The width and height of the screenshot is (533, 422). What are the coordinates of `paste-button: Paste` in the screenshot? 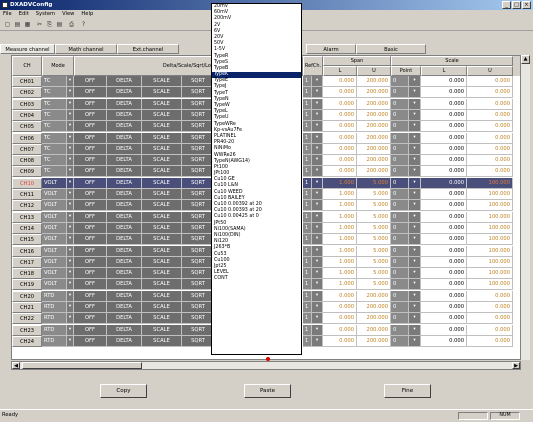 It's located at (267, 391).